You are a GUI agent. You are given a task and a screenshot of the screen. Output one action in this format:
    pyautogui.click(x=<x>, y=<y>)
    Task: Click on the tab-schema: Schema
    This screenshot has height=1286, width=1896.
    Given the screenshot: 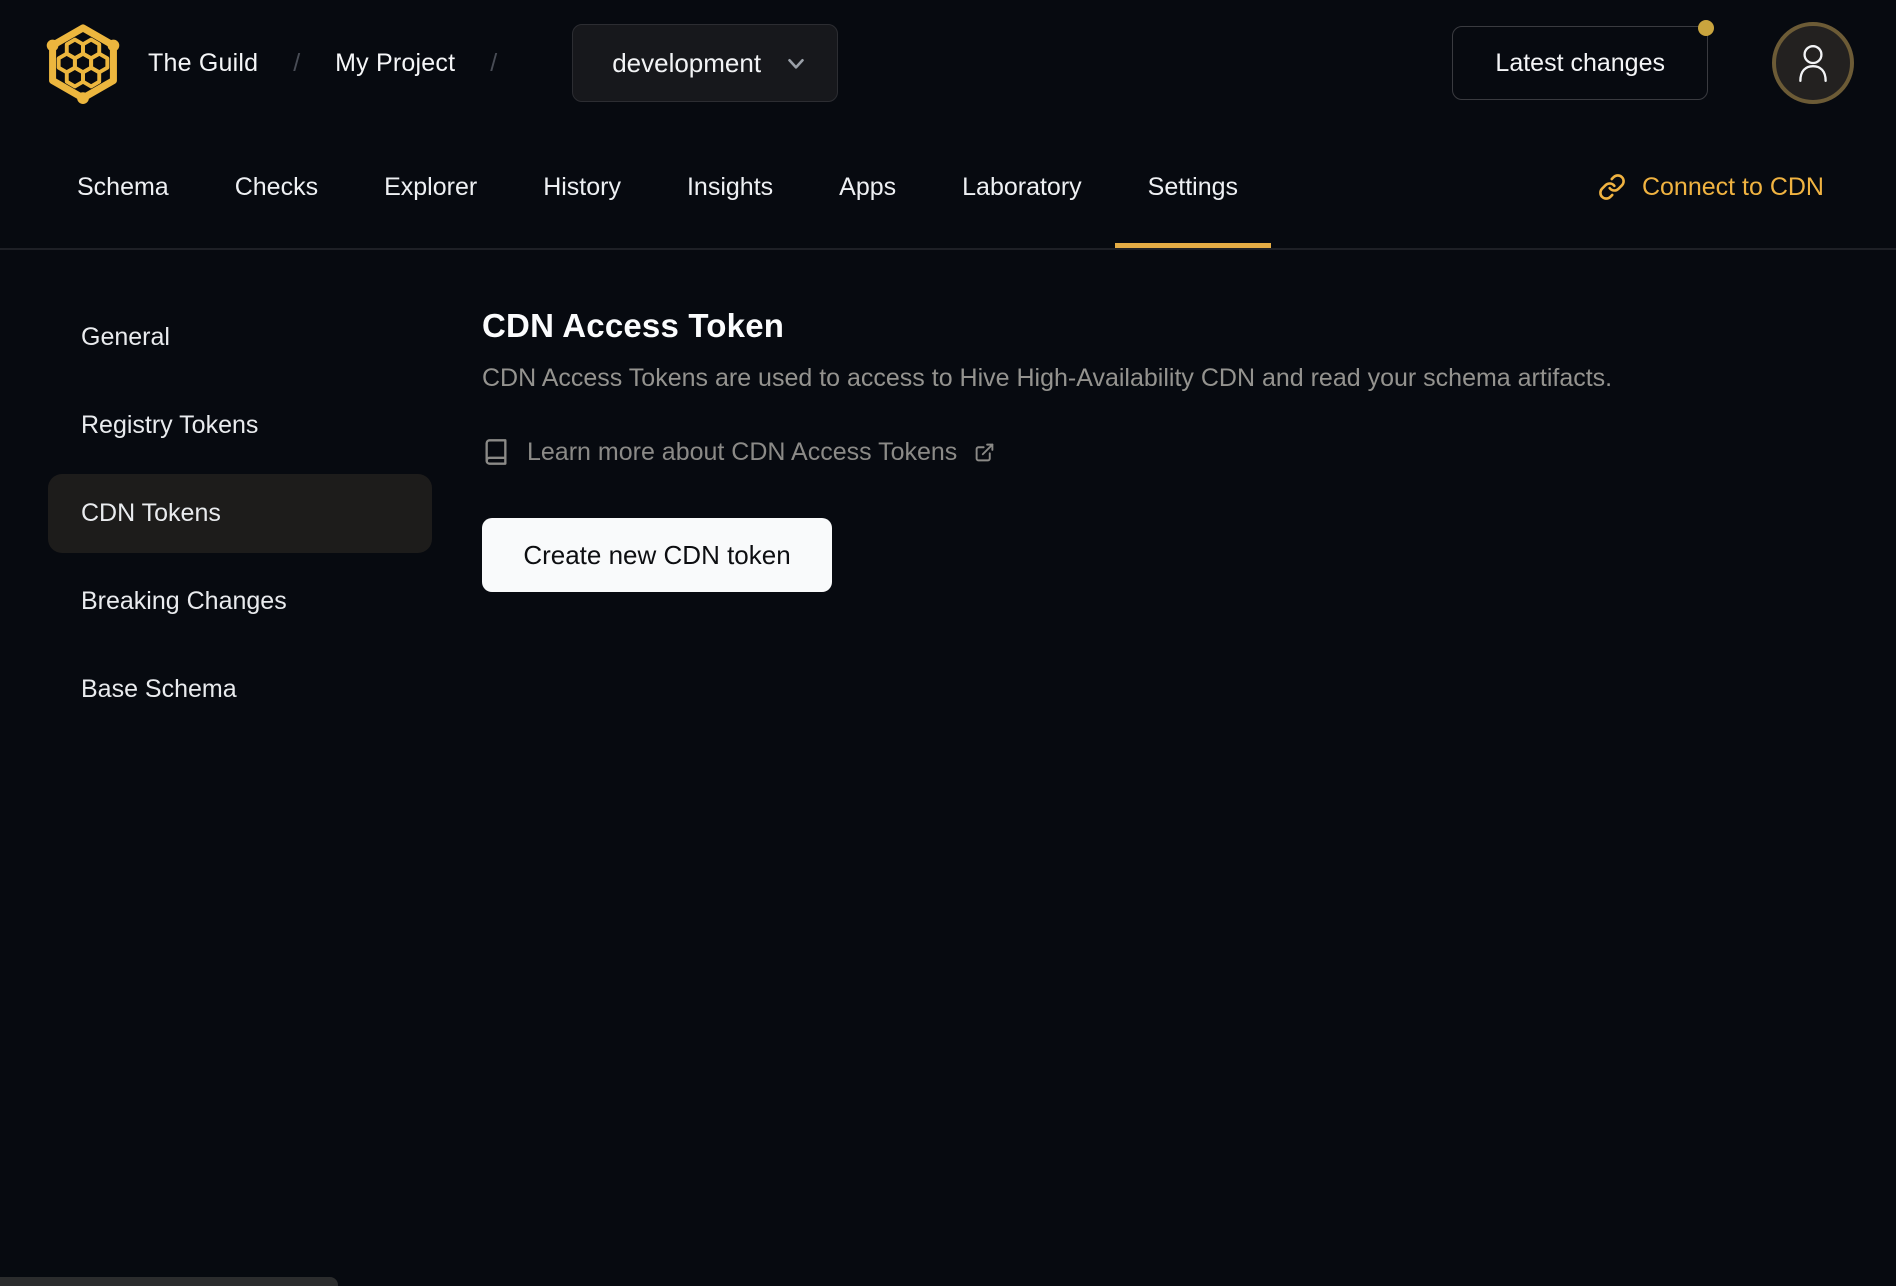 What is the action you would take?
    pyautogui.click(x=123, y=187)
    